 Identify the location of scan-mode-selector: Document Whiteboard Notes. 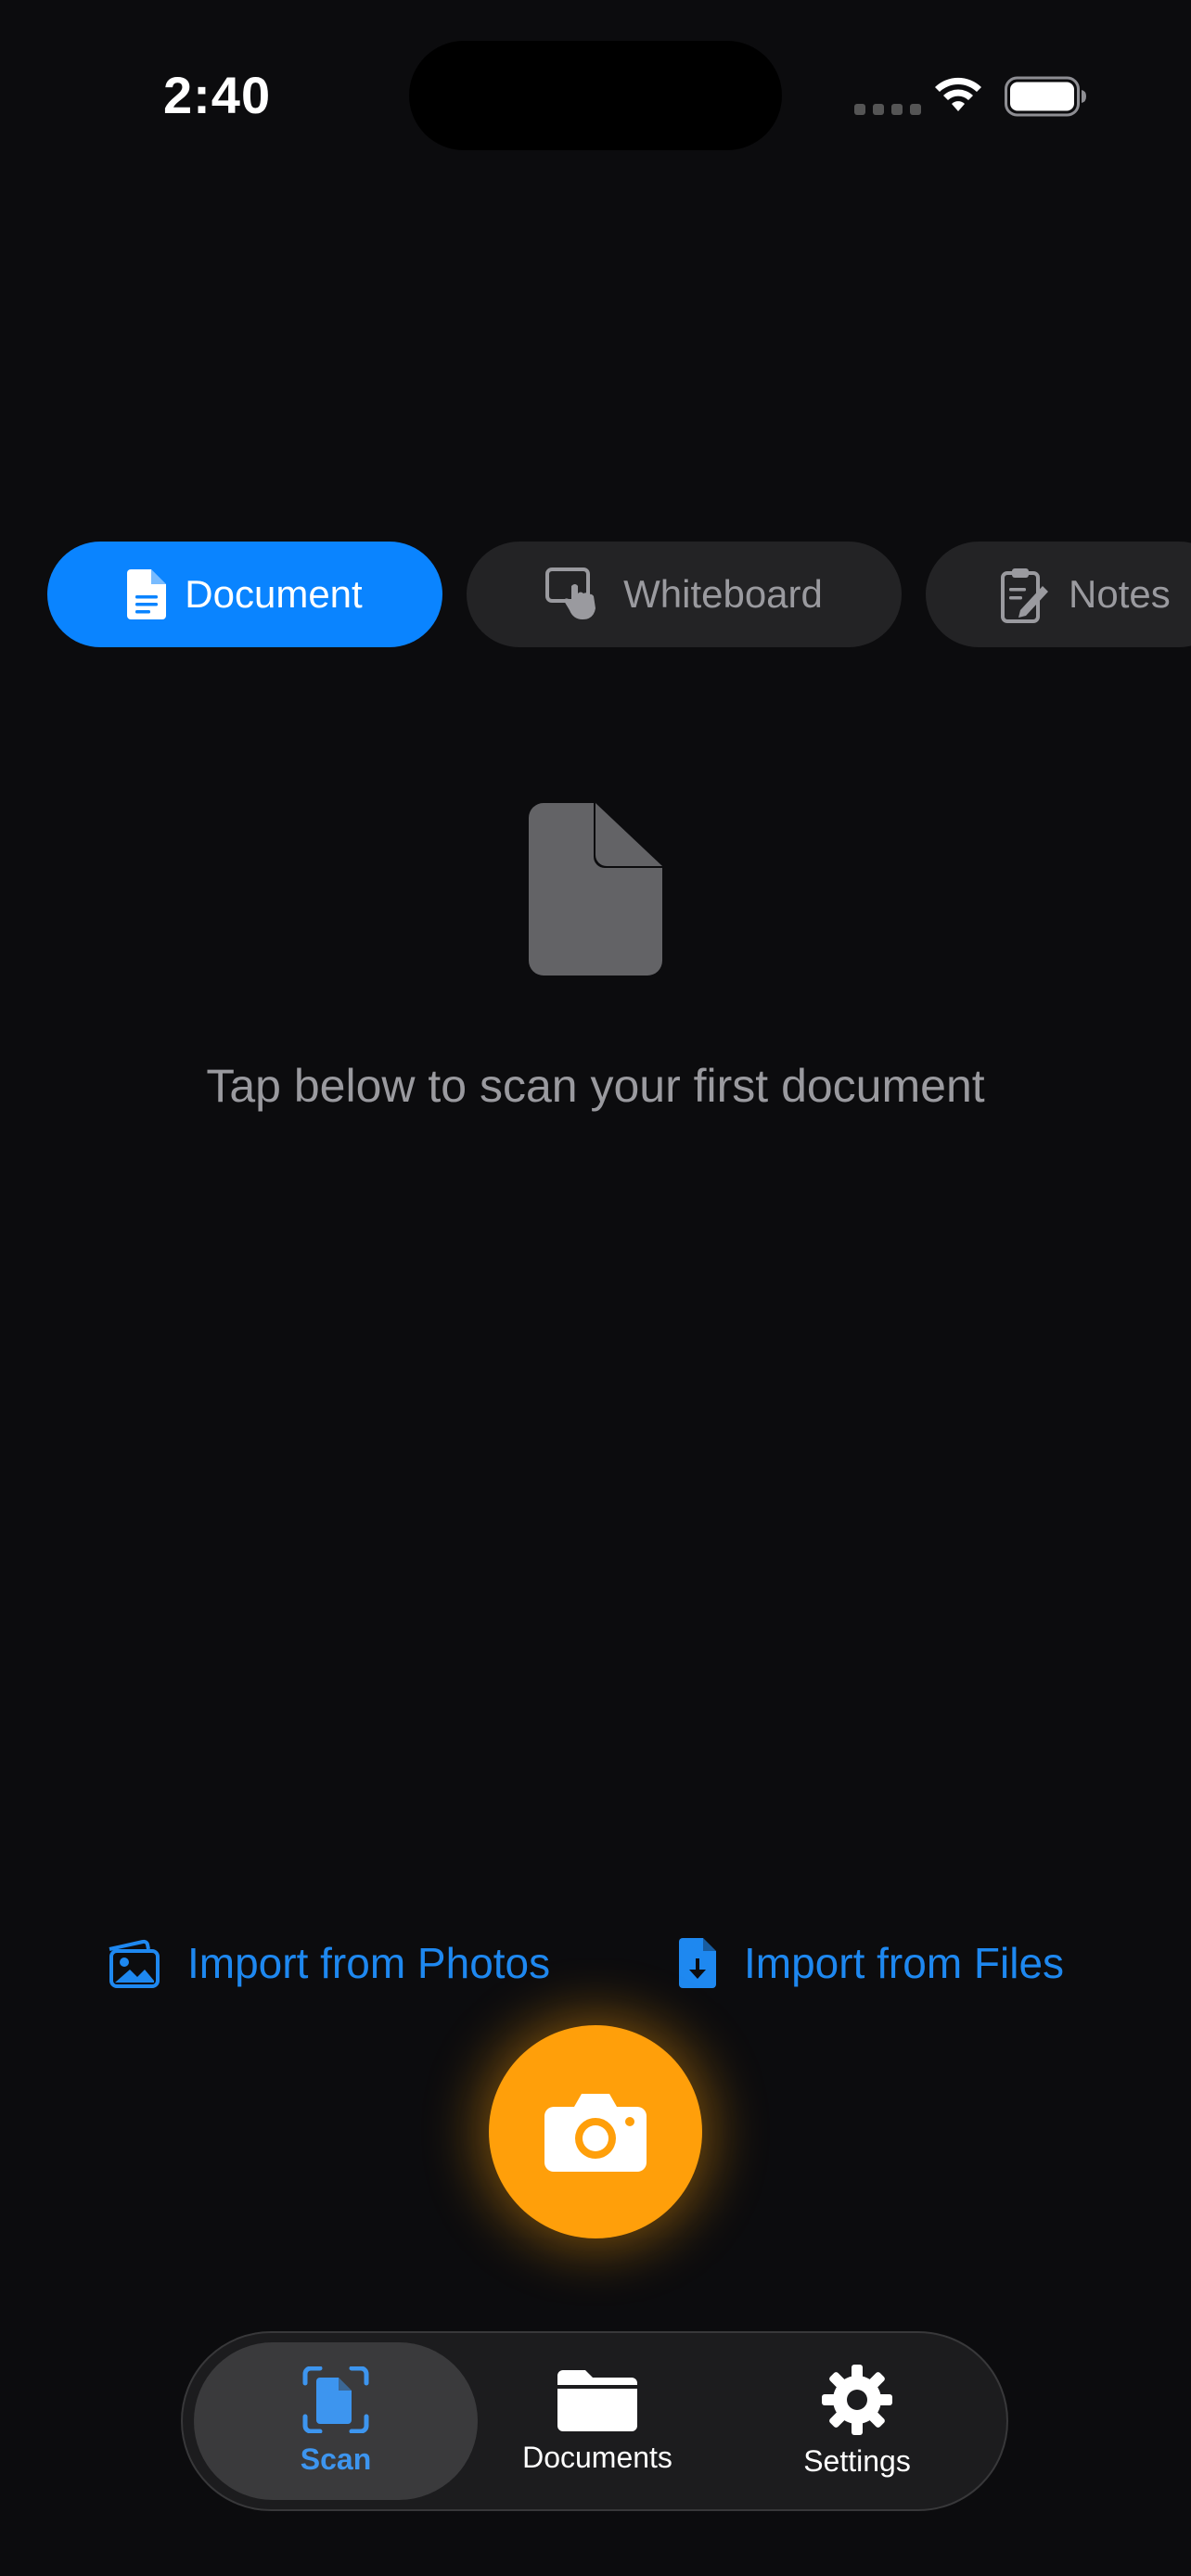
(595, 595).